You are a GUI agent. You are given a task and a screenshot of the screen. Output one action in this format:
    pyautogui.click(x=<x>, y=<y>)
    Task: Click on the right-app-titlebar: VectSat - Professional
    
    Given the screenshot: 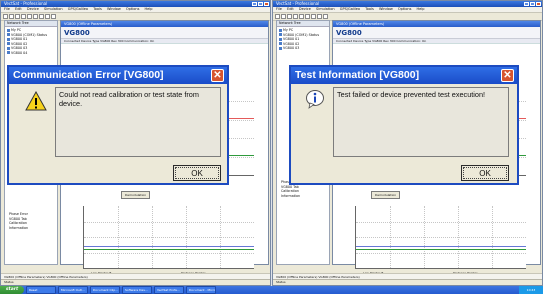 What is the action you would take?
    pyautogui.click(x=407, y=4)
    